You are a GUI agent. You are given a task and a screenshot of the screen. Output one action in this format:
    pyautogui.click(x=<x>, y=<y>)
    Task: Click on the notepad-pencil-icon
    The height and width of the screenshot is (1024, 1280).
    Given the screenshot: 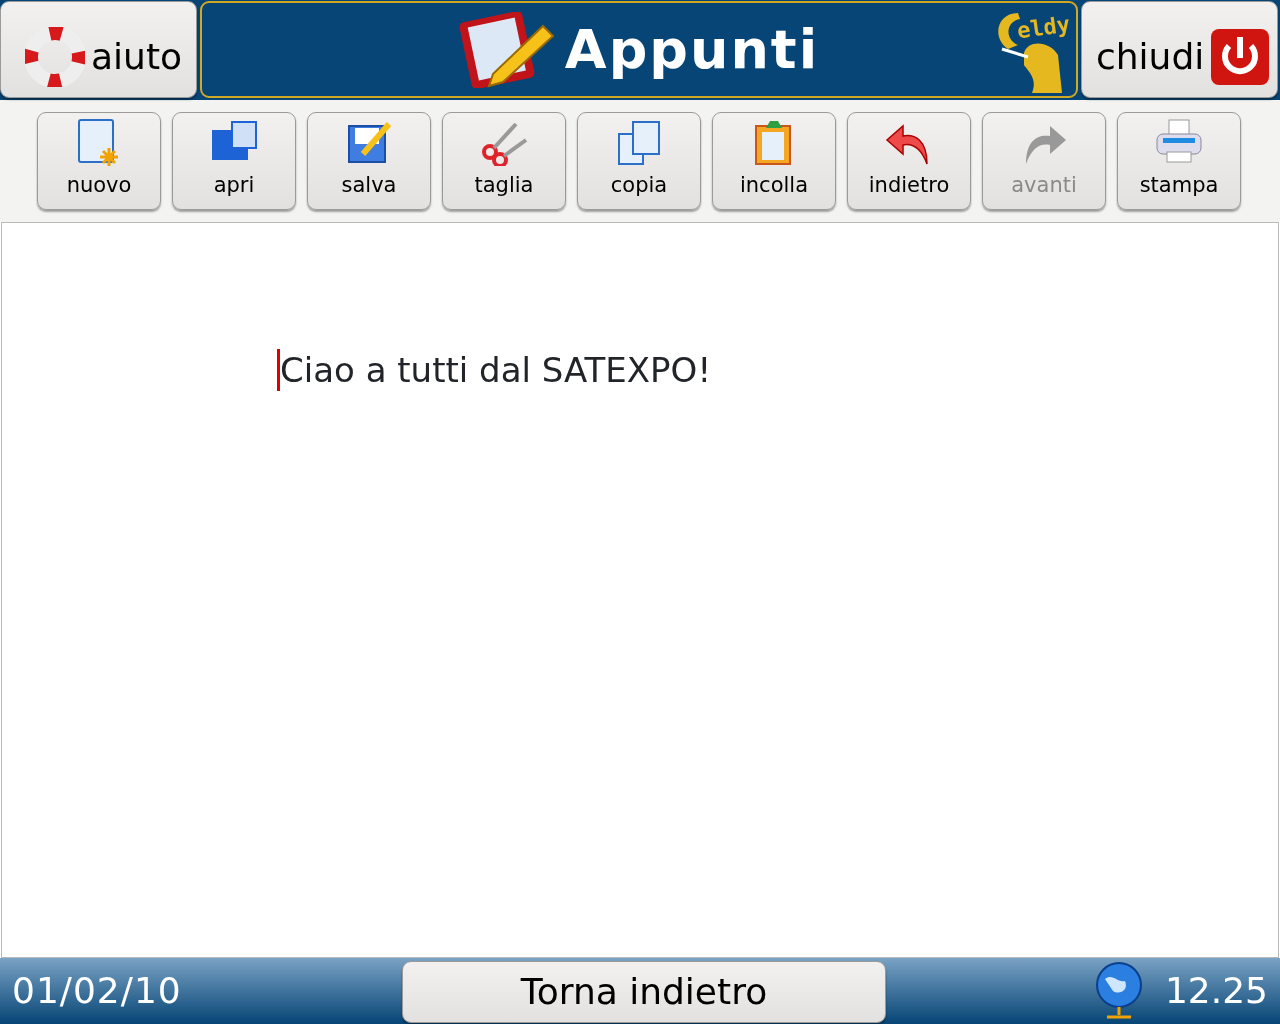 What is the action you would take?
    pyautogui.click(x=506, y=49)
    